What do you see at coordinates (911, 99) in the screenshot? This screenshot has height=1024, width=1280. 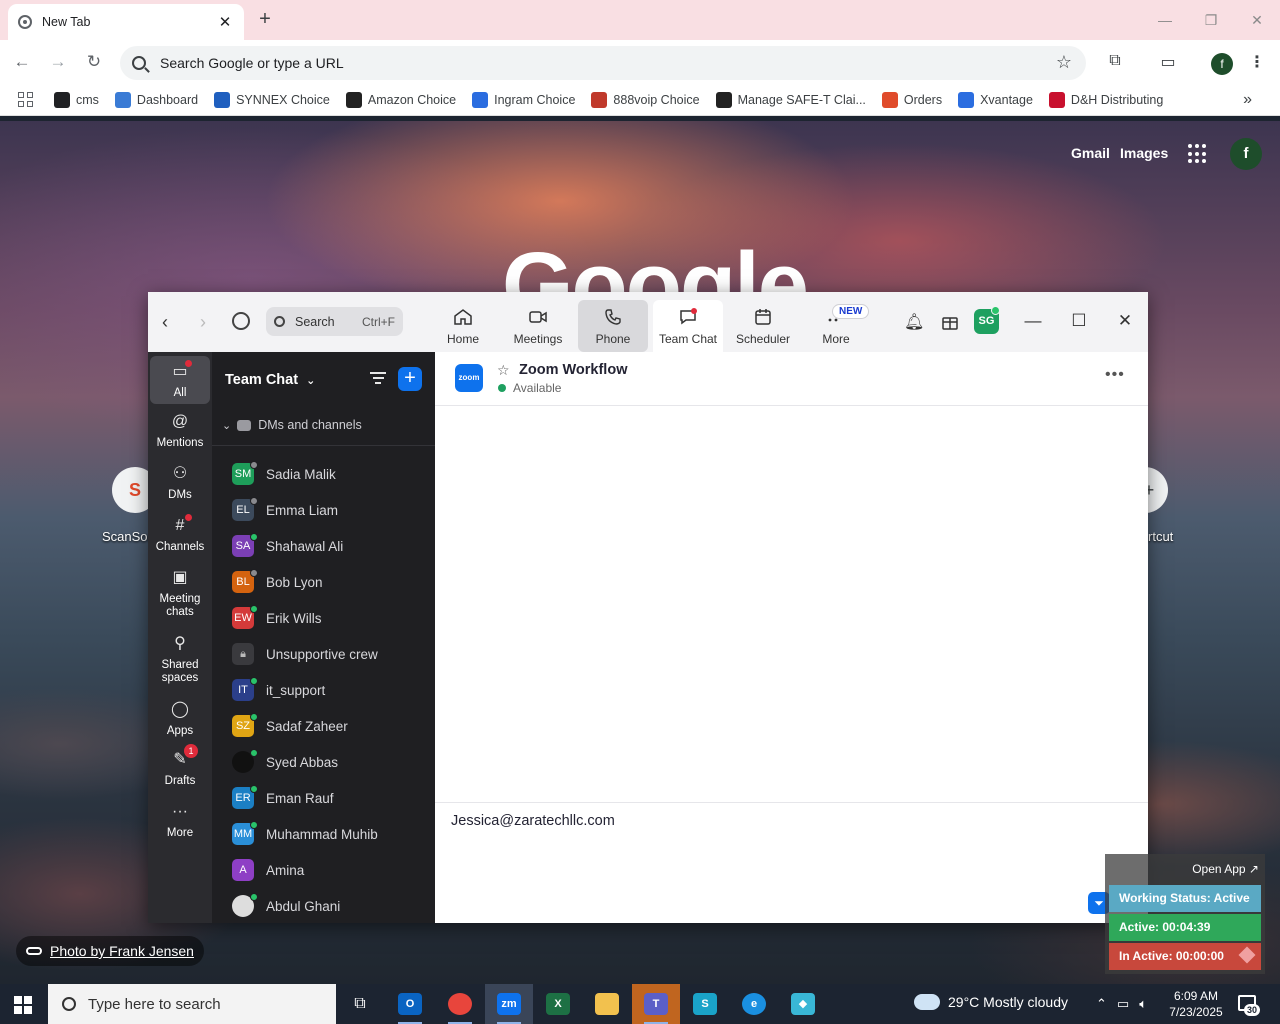 I see `bookmark-item: Orders` at bounding box center [911, 99].